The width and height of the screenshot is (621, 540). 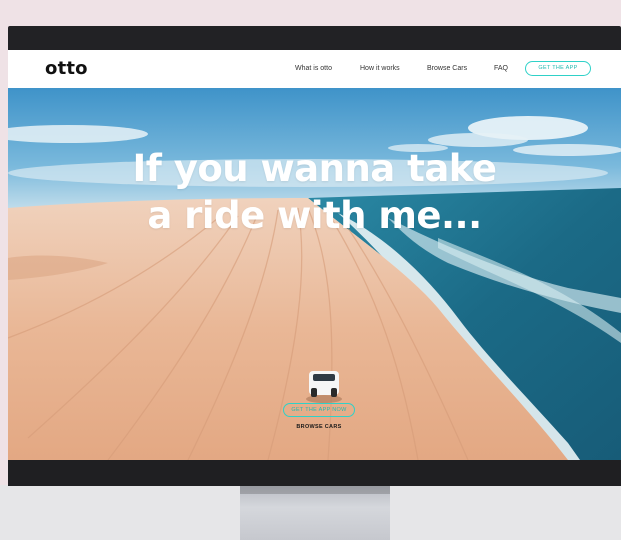 What do you see at coordinates (501, 68) in the screenshot?
I see `nav-link-faq: FAQ` at bounding box center [501, 68].